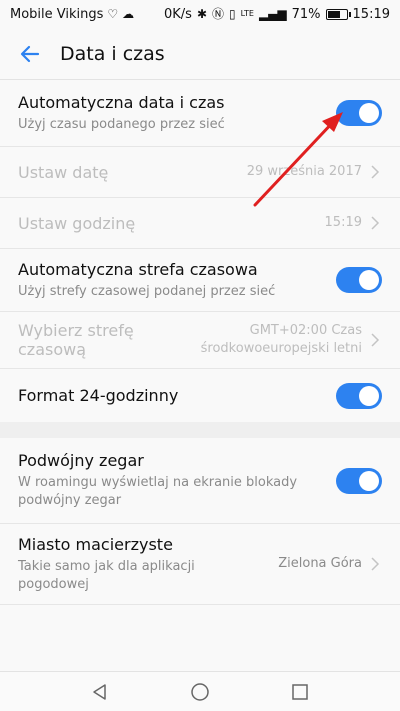 The image size is (400, 711). What do you see at coordinates (218, 14) in the screenshot?
I see `nfc-icon: Ⓝ` at bounding box center [218, 14].